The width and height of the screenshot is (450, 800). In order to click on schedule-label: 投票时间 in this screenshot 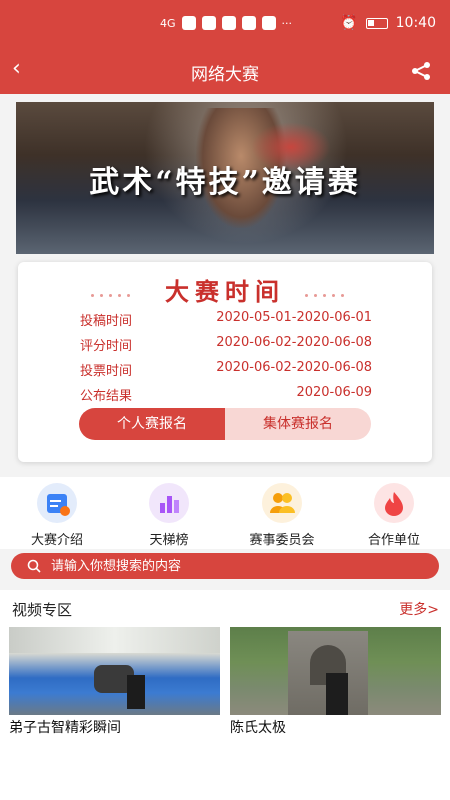, I will do `click(106, 371)`.